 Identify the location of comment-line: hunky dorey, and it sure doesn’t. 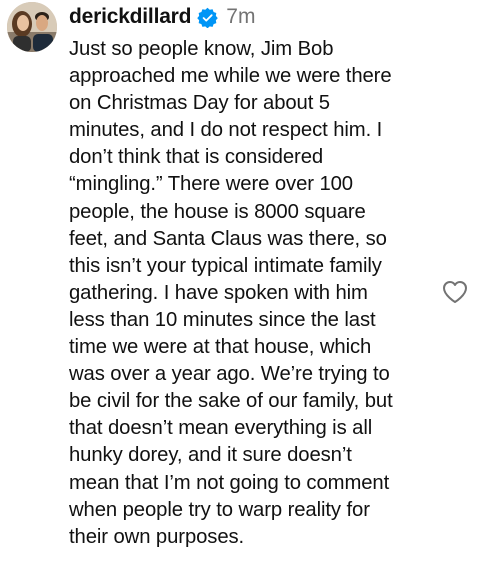
(210, 455).